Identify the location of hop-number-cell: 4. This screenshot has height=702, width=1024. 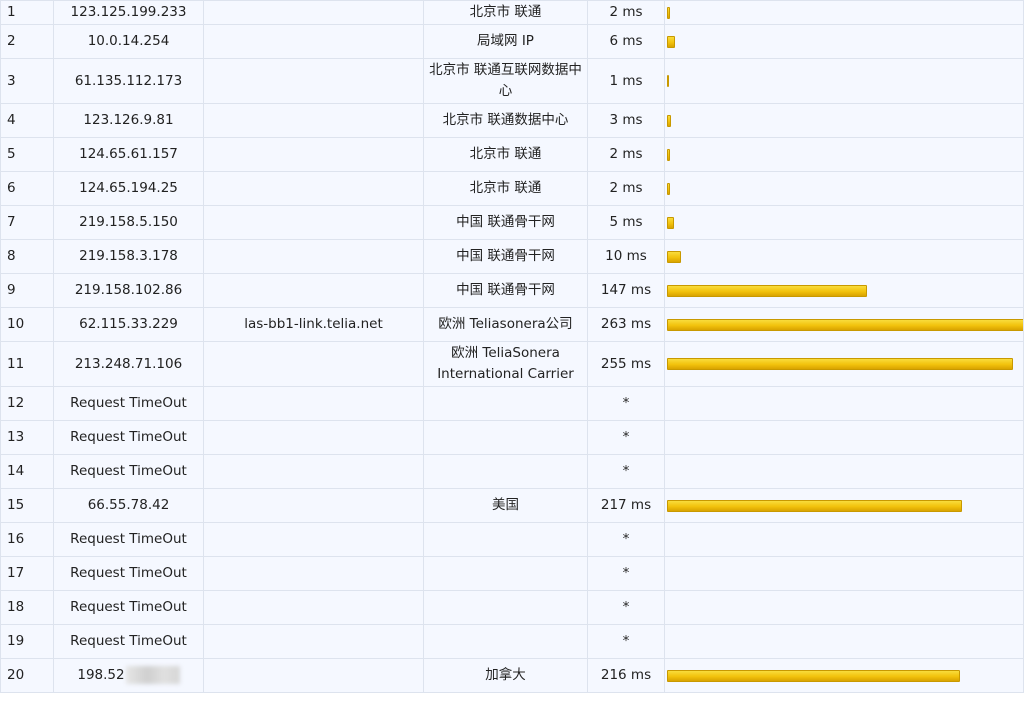
(27, 120).